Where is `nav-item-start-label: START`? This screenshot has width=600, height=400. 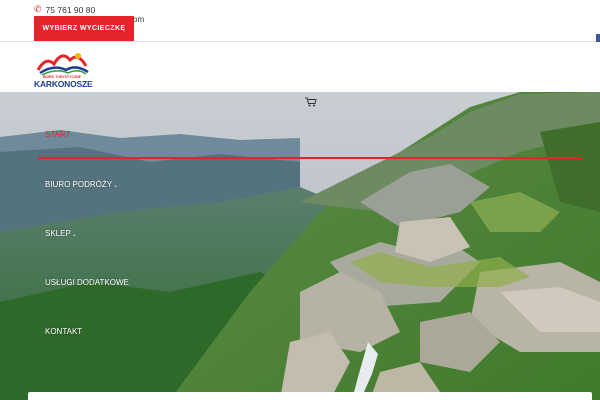 nav-item-start-label: START is located at coordinates (58, 134).